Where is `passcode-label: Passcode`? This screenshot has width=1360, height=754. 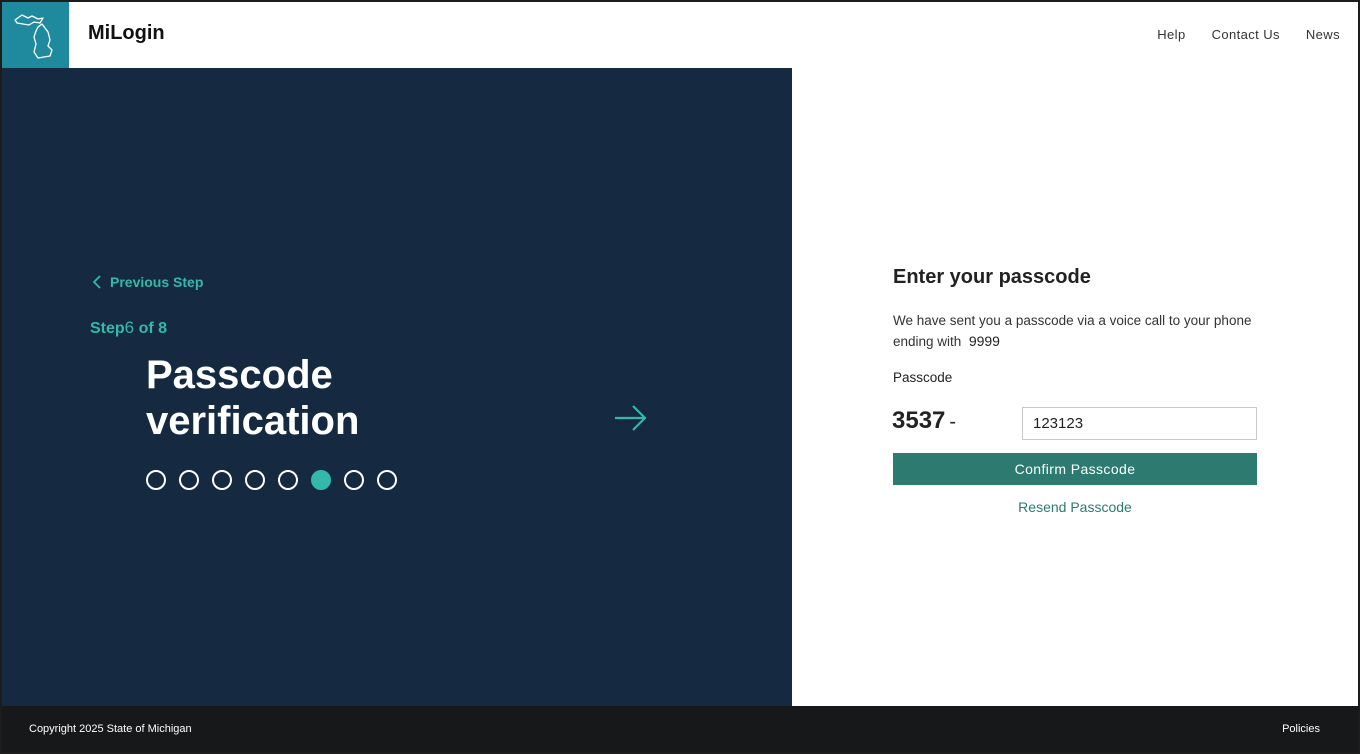
passcode-label: Passcode is located at coordinates (923, 377).